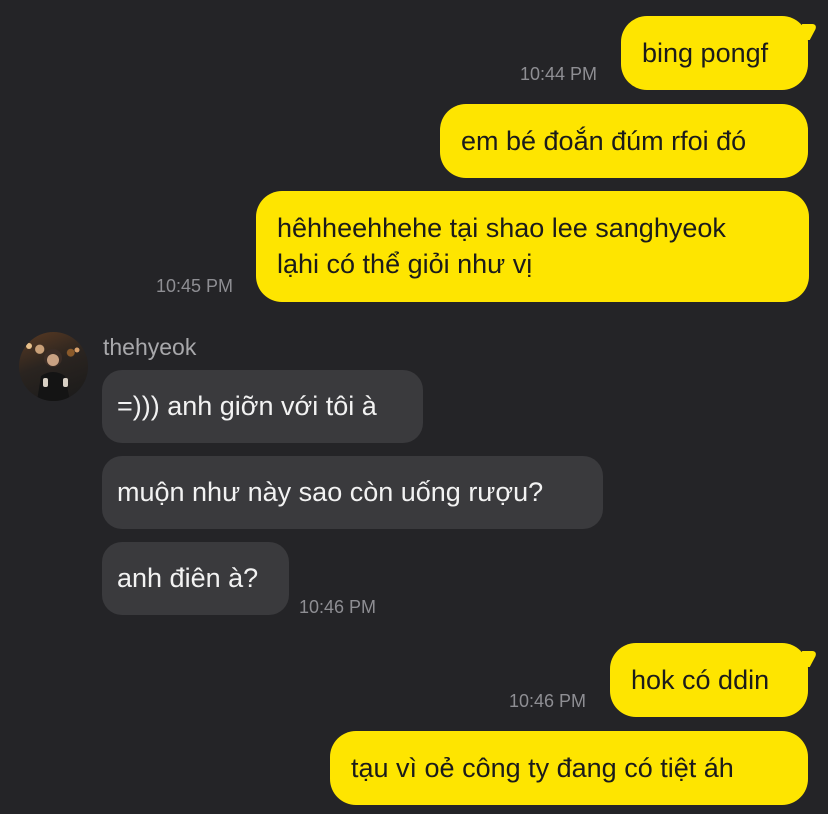 This screenshot has width=828, height=814. Describe the element at coordinates (705, 53) in the screenshot. I see `message-text: bing pongf` at that location.